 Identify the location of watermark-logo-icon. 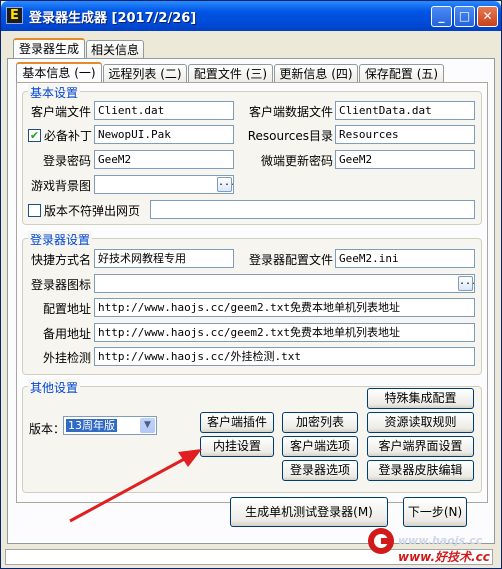
(381, 541).